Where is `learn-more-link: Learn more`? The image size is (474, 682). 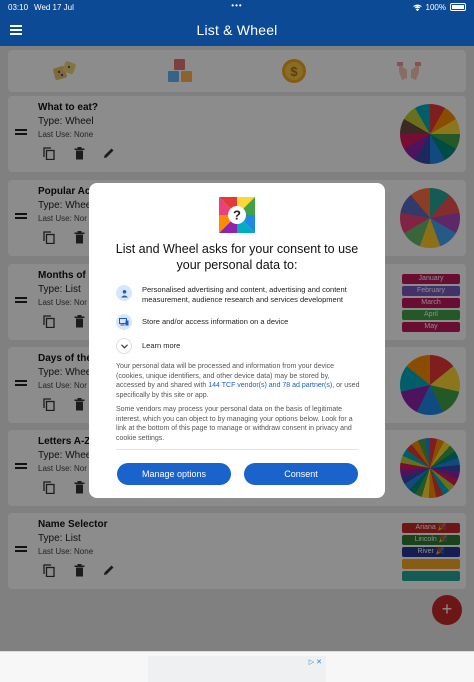 learn-more-link: Learn more is located at coordinates (257, 346).